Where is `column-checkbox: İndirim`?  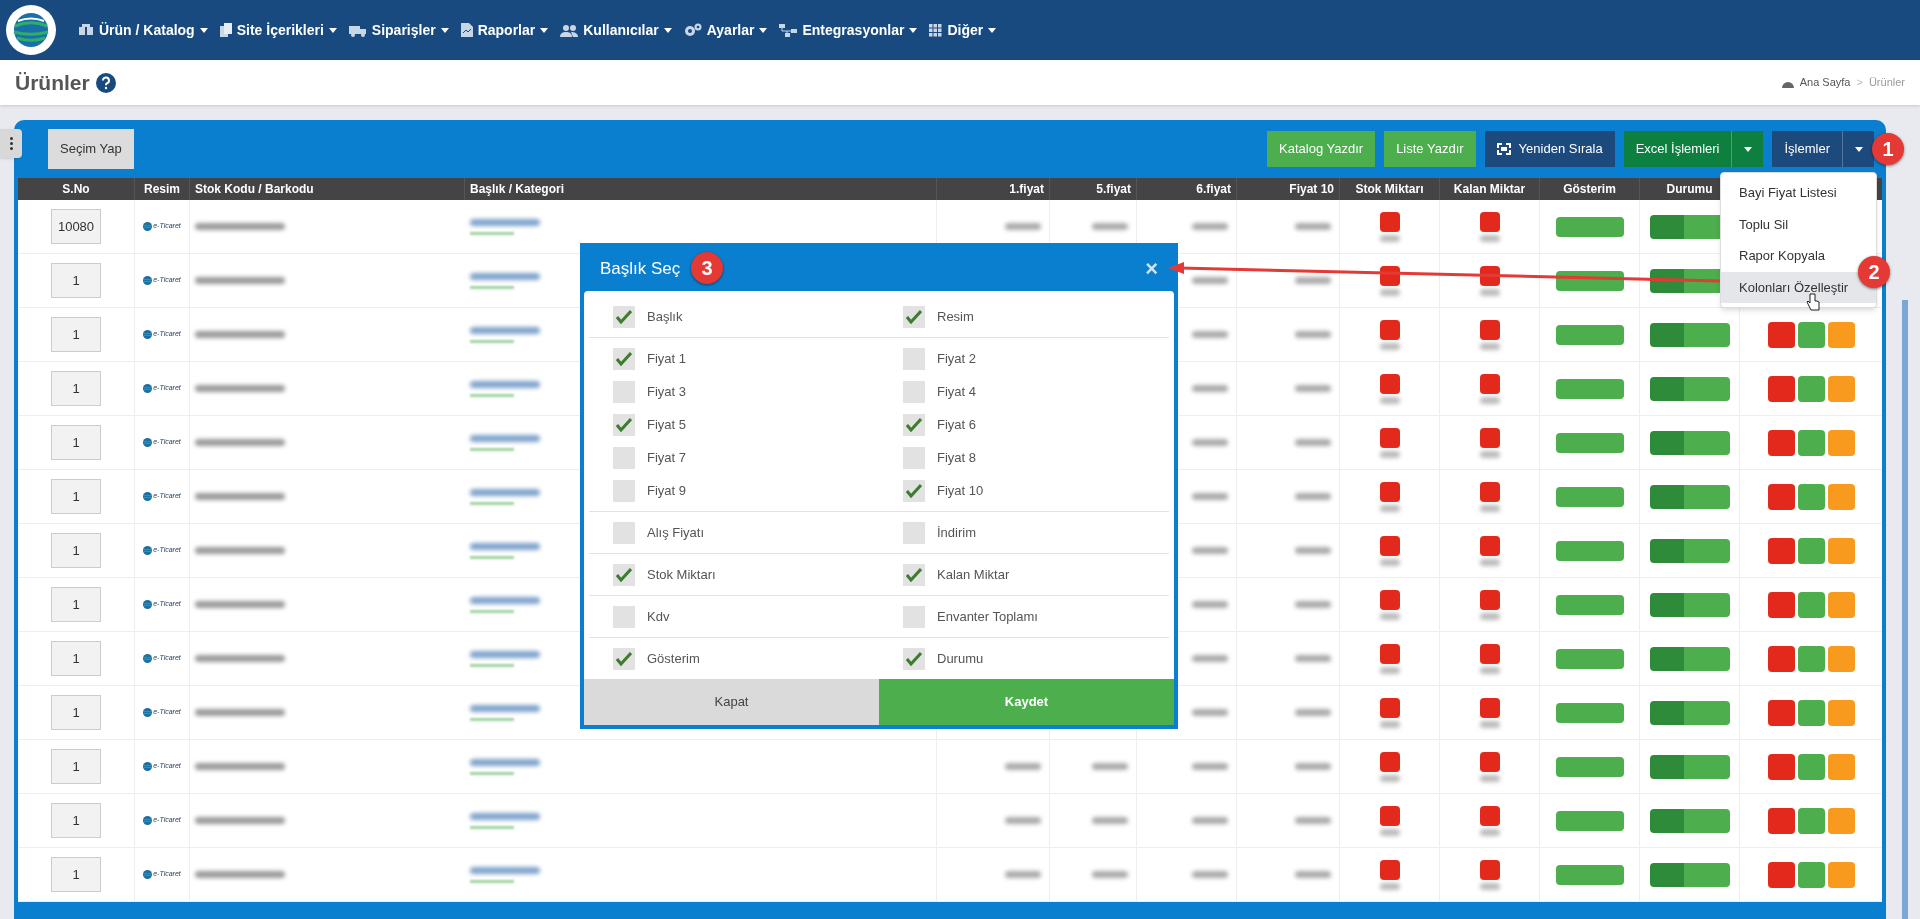 column-checkbox: İndirim is located at coordinates (1024, 532).